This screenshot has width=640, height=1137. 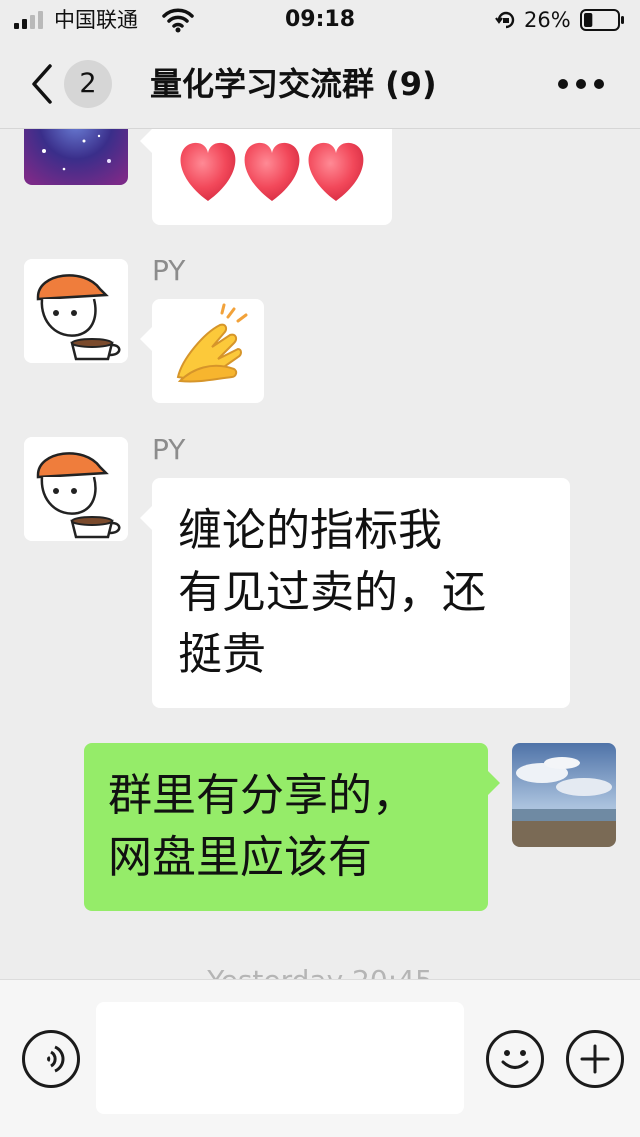 I want to click on smiley-icon, so click(x=515, y=1059).